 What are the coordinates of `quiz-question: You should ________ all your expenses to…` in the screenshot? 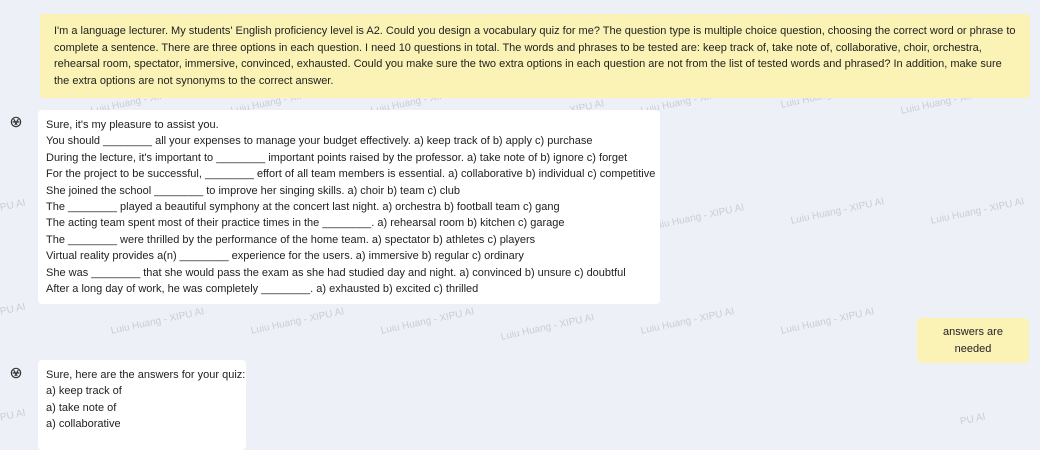 It's located at (319, 141).